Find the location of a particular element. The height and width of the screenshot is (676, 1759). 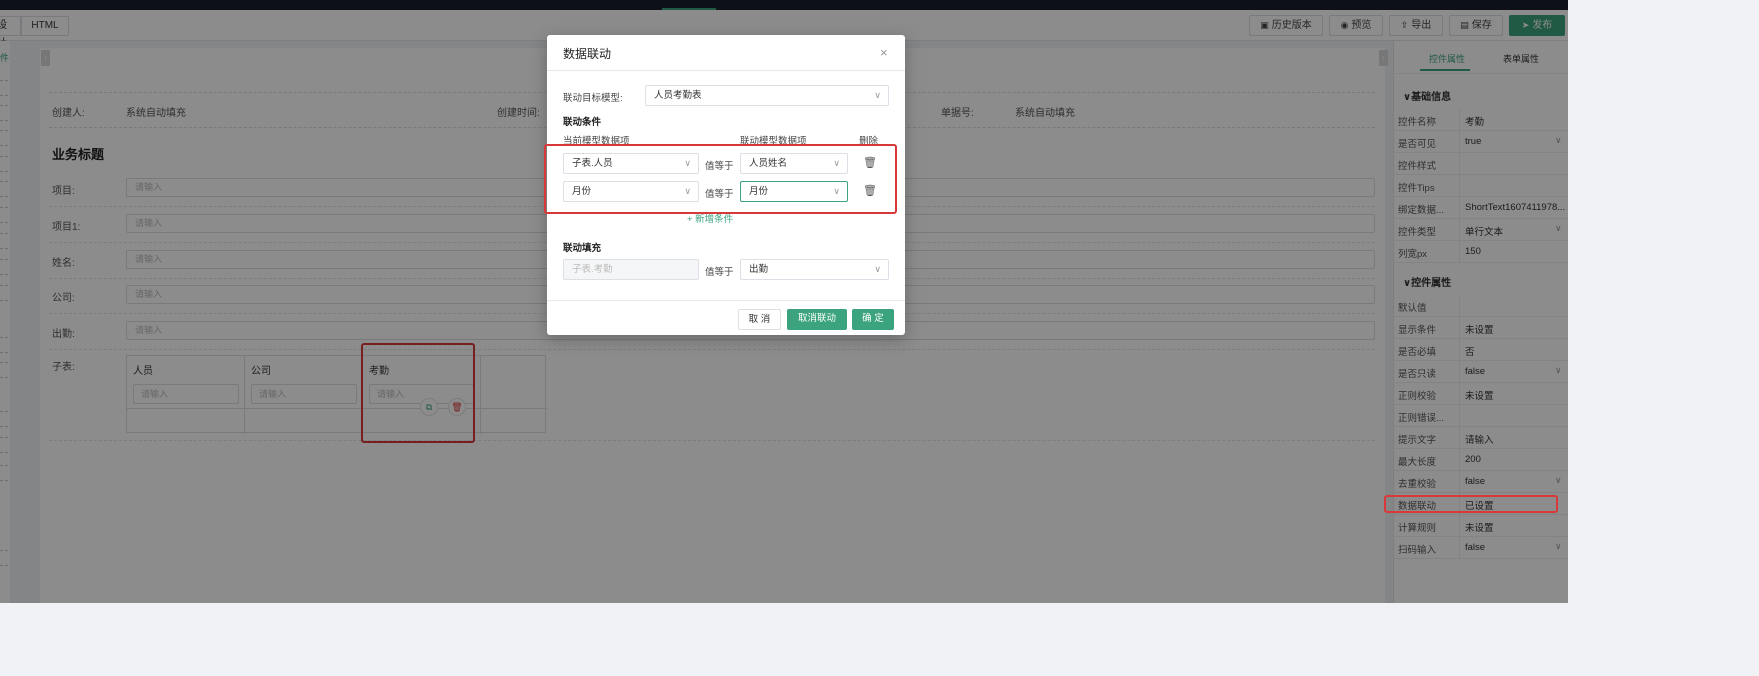

fill-operator: 值等于 is located at coordinates (719, 272).